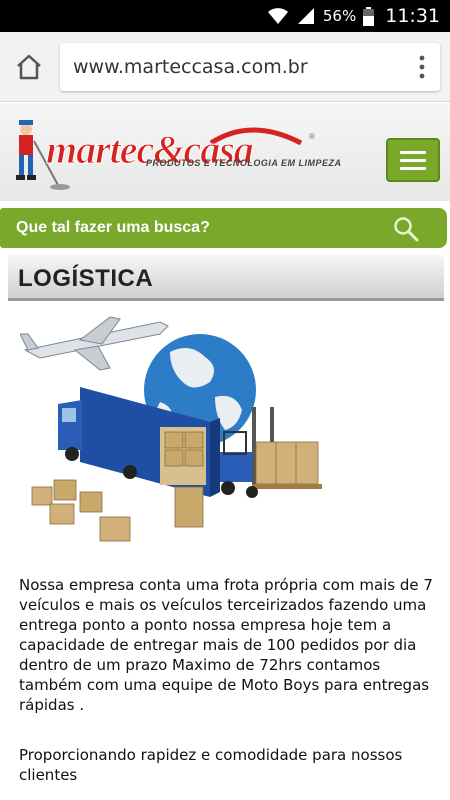  What do you see at coordinates (305, 16) in the screenshot?
I see `signal-icon` at bounding box center [305, 16].